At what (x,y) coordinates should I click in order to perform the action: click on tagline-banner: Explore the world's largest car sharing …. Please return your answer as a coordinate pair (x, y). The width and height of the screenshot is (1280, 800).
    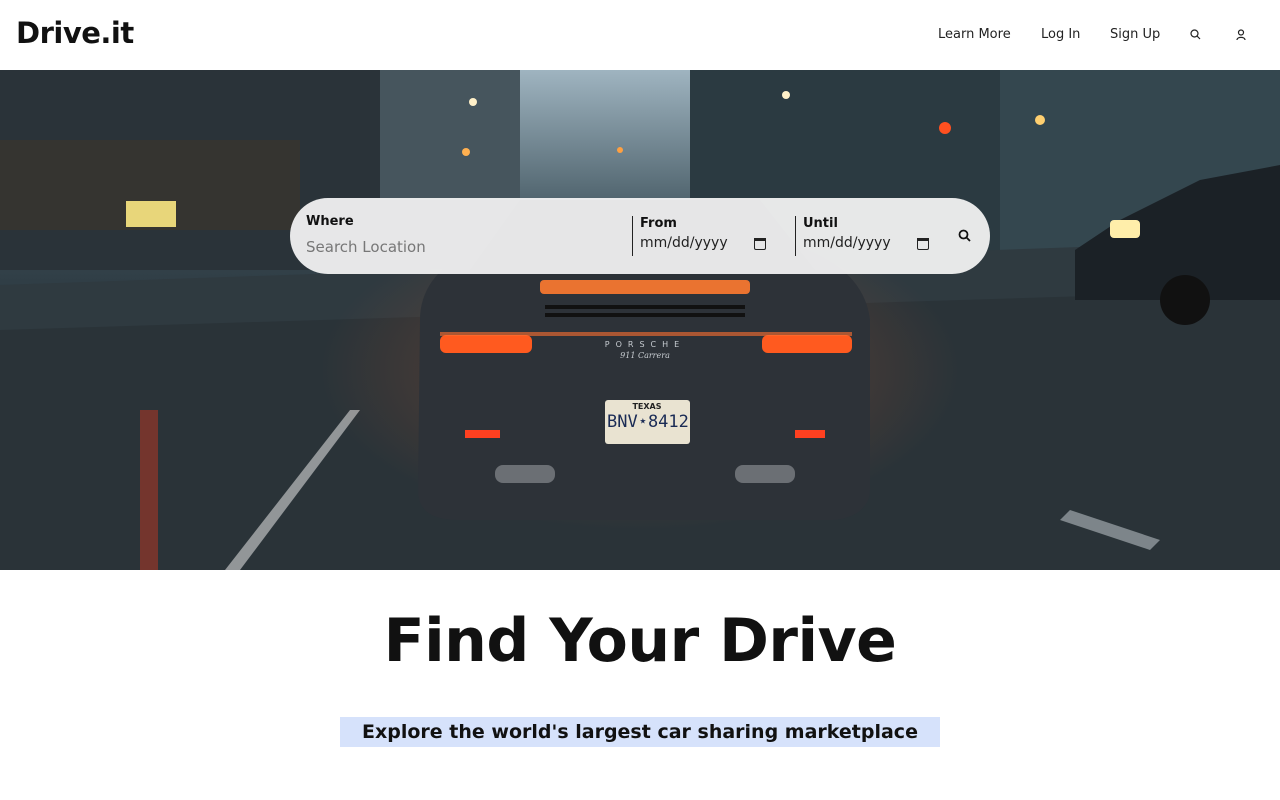
    Looking at the image, I should click on (640, 732).